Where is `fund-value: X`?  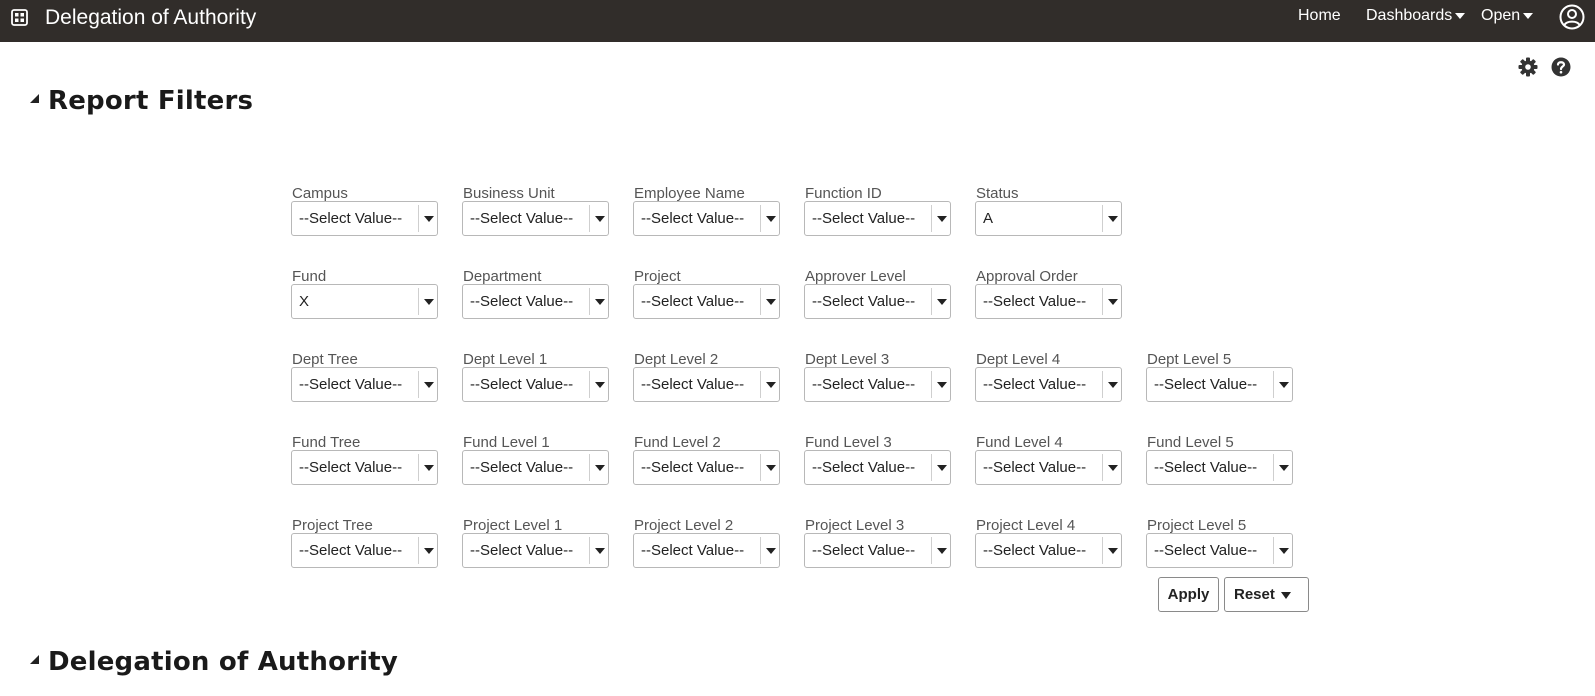 fund-value: X is located at coordinates (304, 301).